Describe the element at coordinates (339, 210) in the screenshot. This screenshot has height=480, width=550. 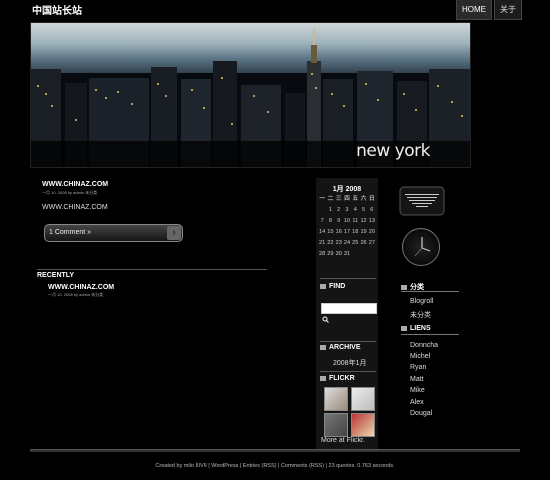
I see `calendar-day: 2` at that location.